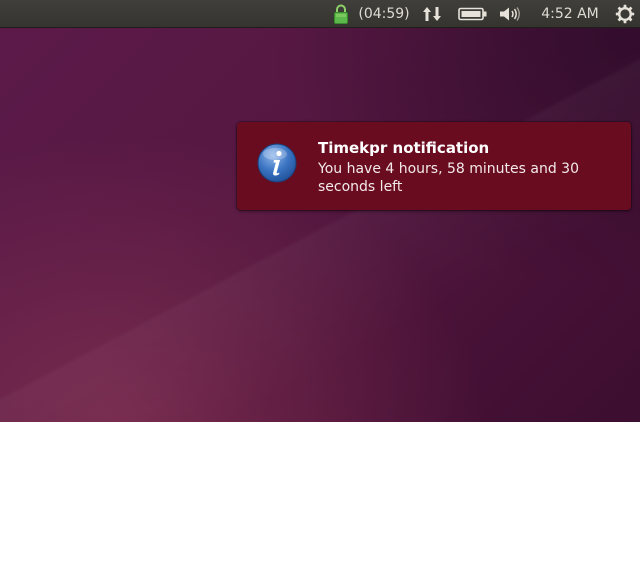  I want to click on volume-indicator, so click(510, 14).